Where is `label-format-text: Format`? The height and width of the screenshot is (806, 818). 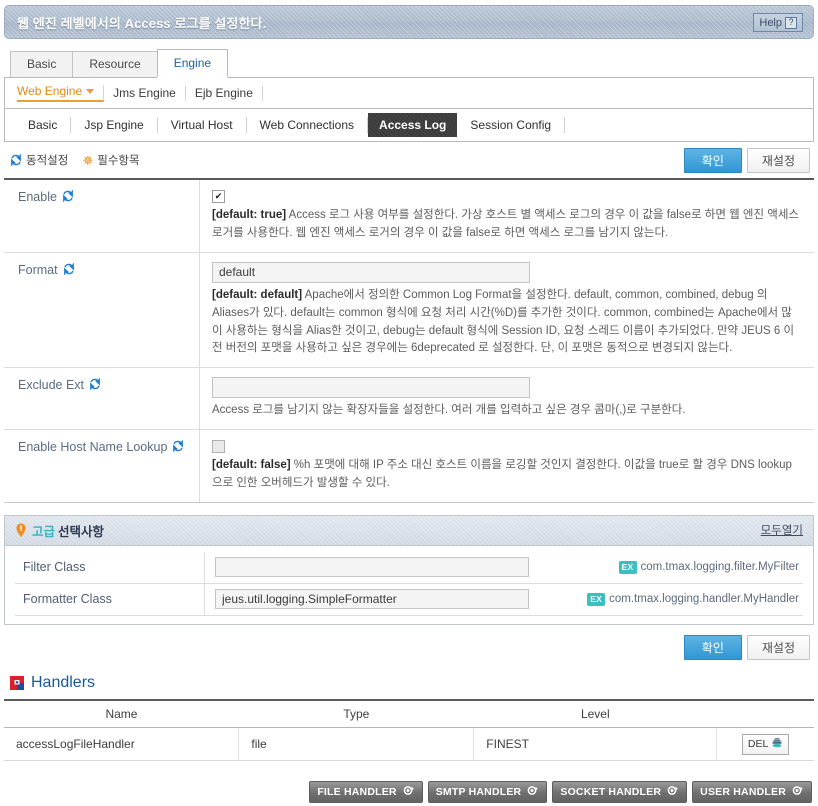 label-format-text: Format is located at coordinates (38, 269).